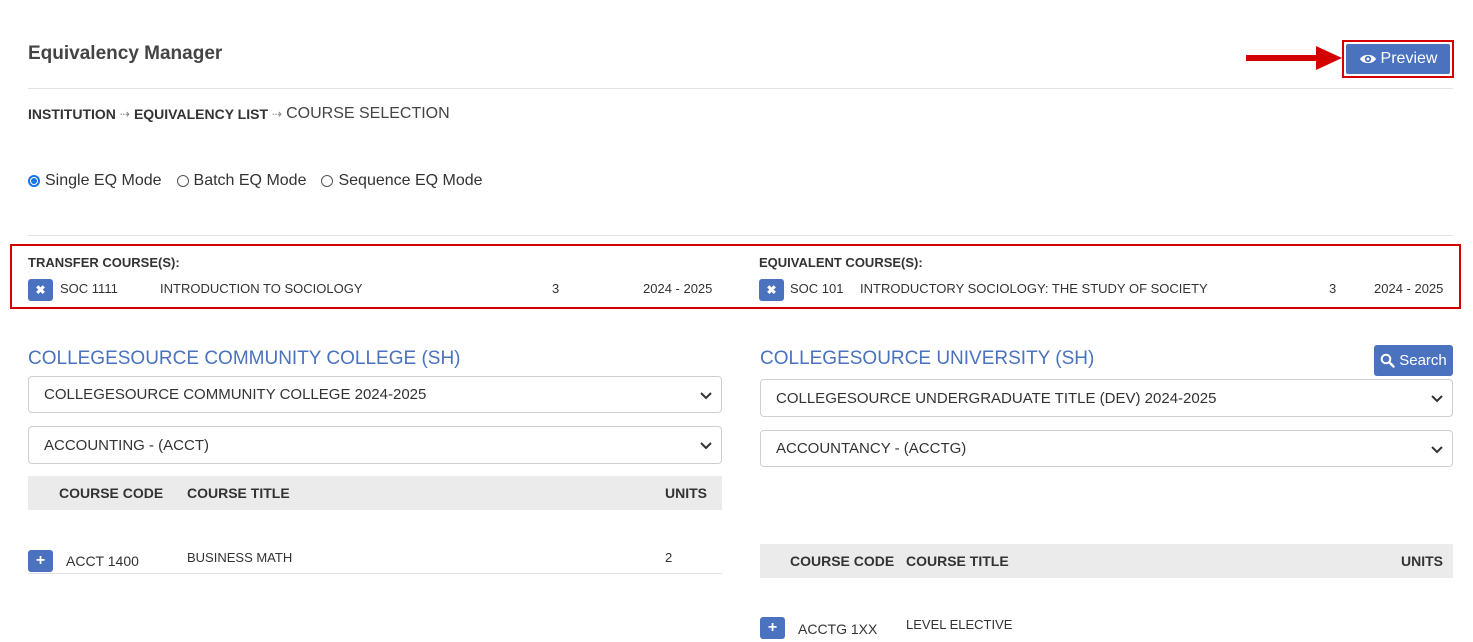 The height and width of the screenshot is (642, 1473). I want to click on mode-single-eq: Single EQ Mode, so click(95, 181).